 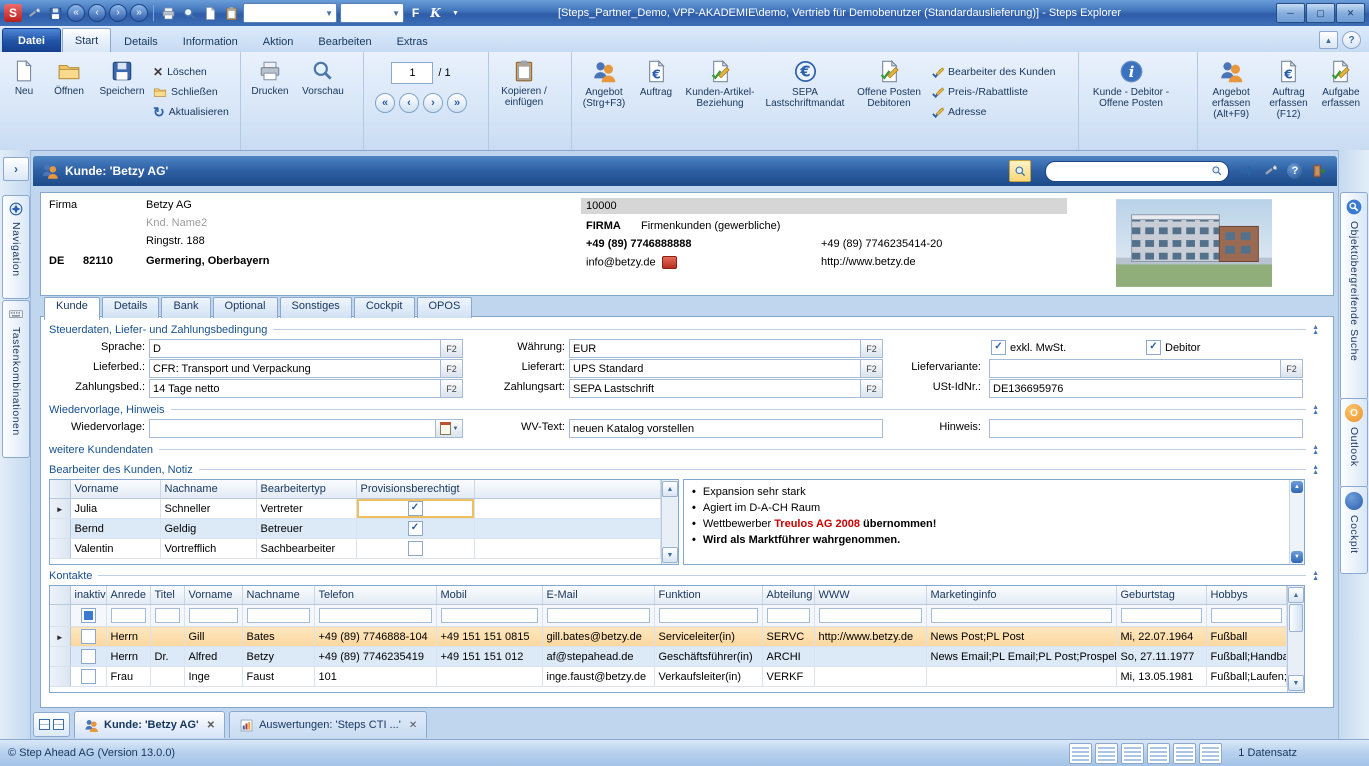 What do you see at coordinates (449, 428) in the screenshot?
I see `date-picker-button: ▼` at bounding box center [449, 428].